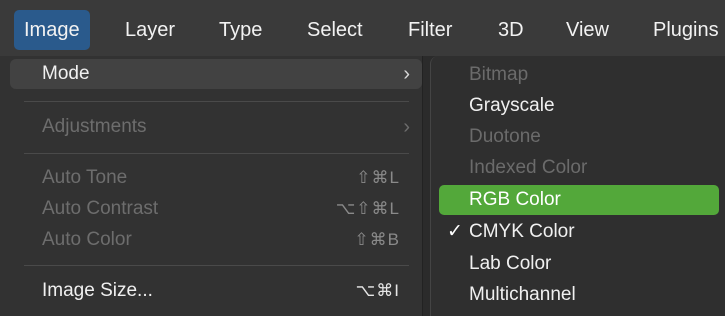 The width and height of the screenshot is (725, 316). What do you see at coordinates (367, 208) in the screenshot?
I see `shortcut-label: ⌥⇧⌘L` at bounding box center [367, 208].